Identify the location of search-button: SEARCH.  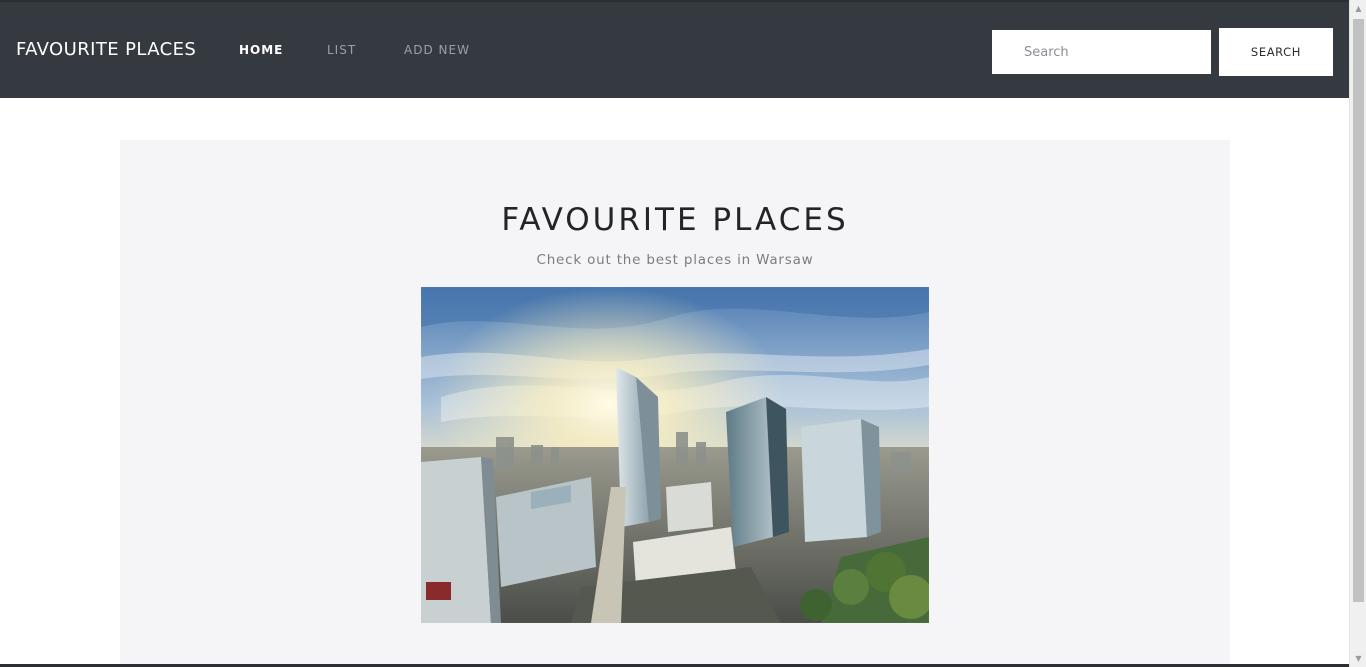
(1276, 52).